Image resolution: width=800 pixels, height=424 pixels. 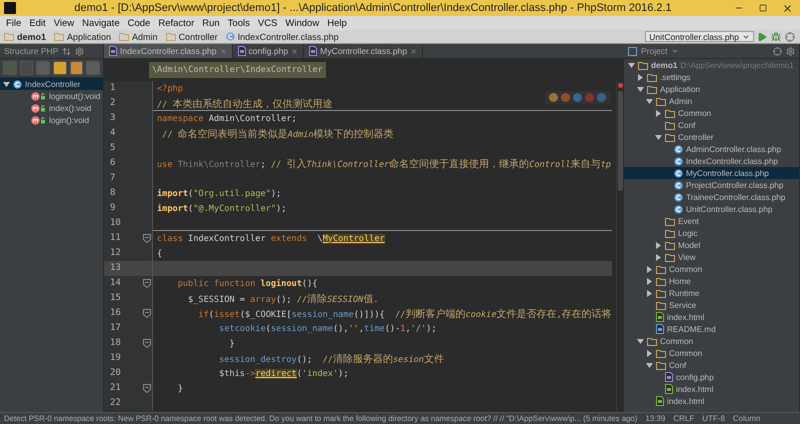 I want to click on tree-item: Home, so click(x=711, y=281).